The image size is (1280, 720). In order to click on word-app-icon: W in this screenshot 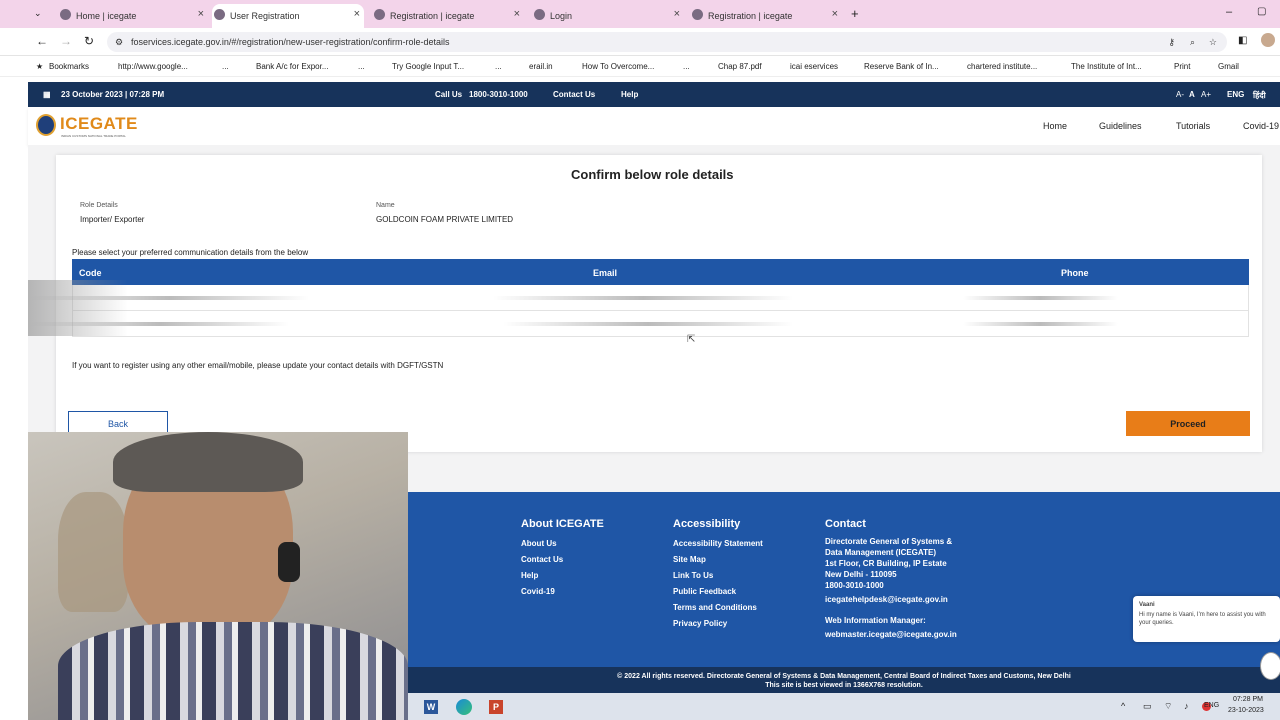, I will do `click(431, 707)`.